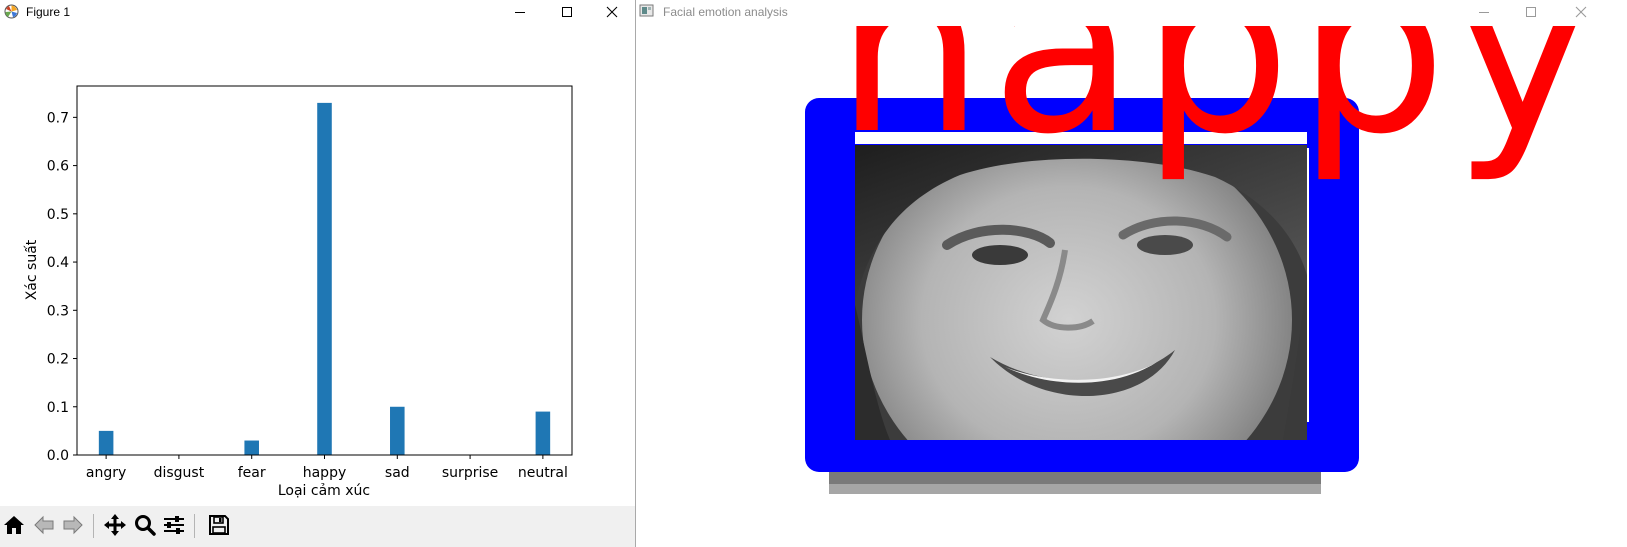  Describe the element at coordinates (1081, 292) in the screenshot. I see `face-image` at that location.